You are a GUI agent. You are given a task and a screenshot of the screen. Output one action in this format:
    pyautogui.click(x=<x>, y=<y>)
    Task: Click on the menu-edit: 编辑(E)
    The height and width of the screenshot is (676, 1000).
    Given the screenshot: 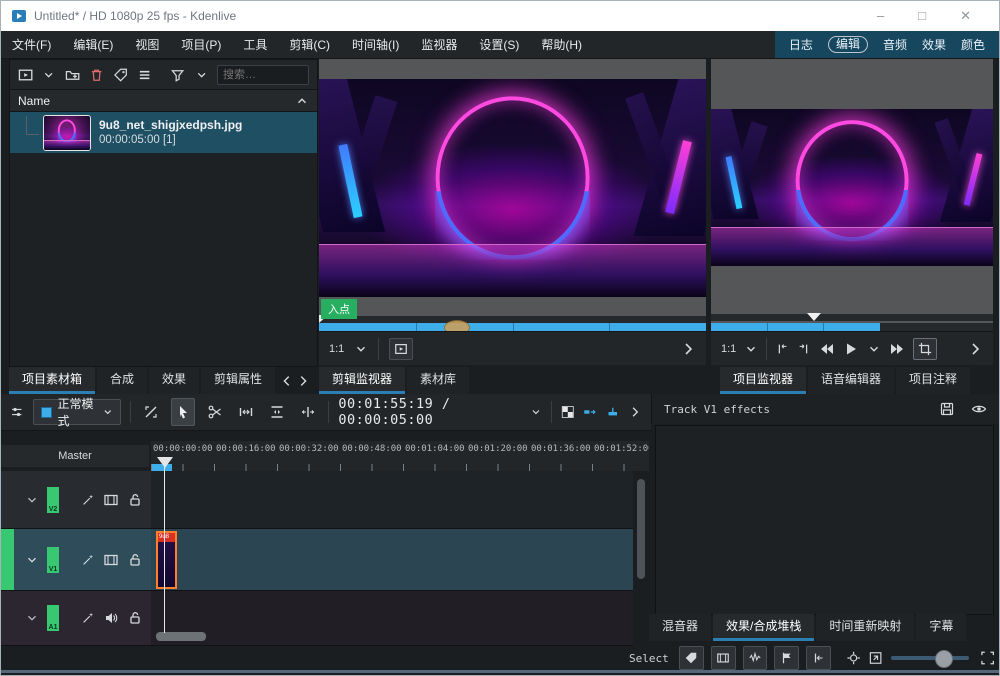 What is the action you would take?
    pyautogui.click(x=93, y=45)
    